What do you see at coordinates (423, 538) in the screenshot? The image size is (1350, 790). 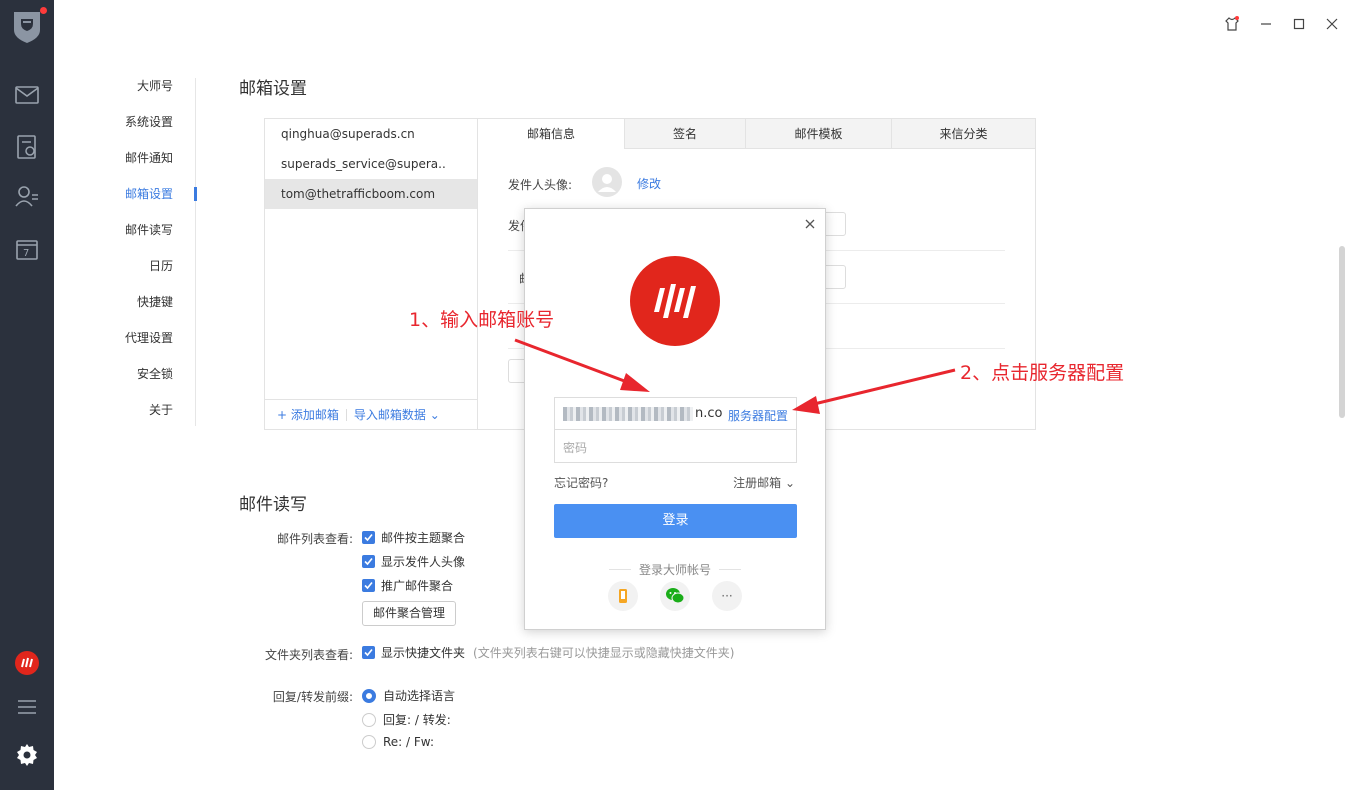 I see `check-label: 邮件按主题聚合` at bounding box center [423, 538].